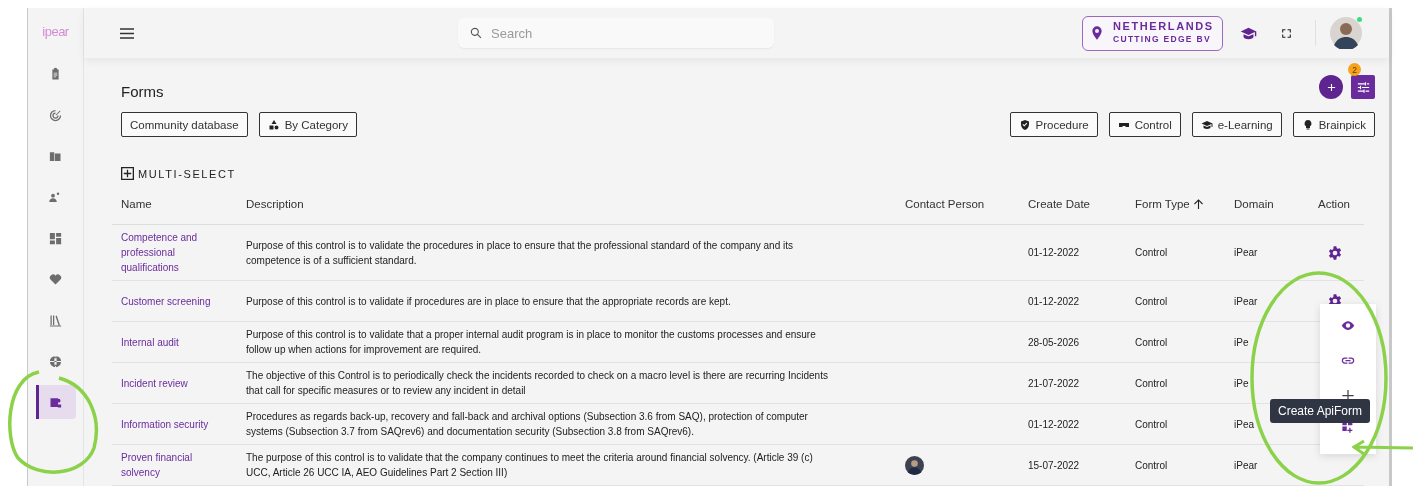 The width and height of the screenshot is (1421, 486). I want to click on count-badge: 2, so click(1354, 69).